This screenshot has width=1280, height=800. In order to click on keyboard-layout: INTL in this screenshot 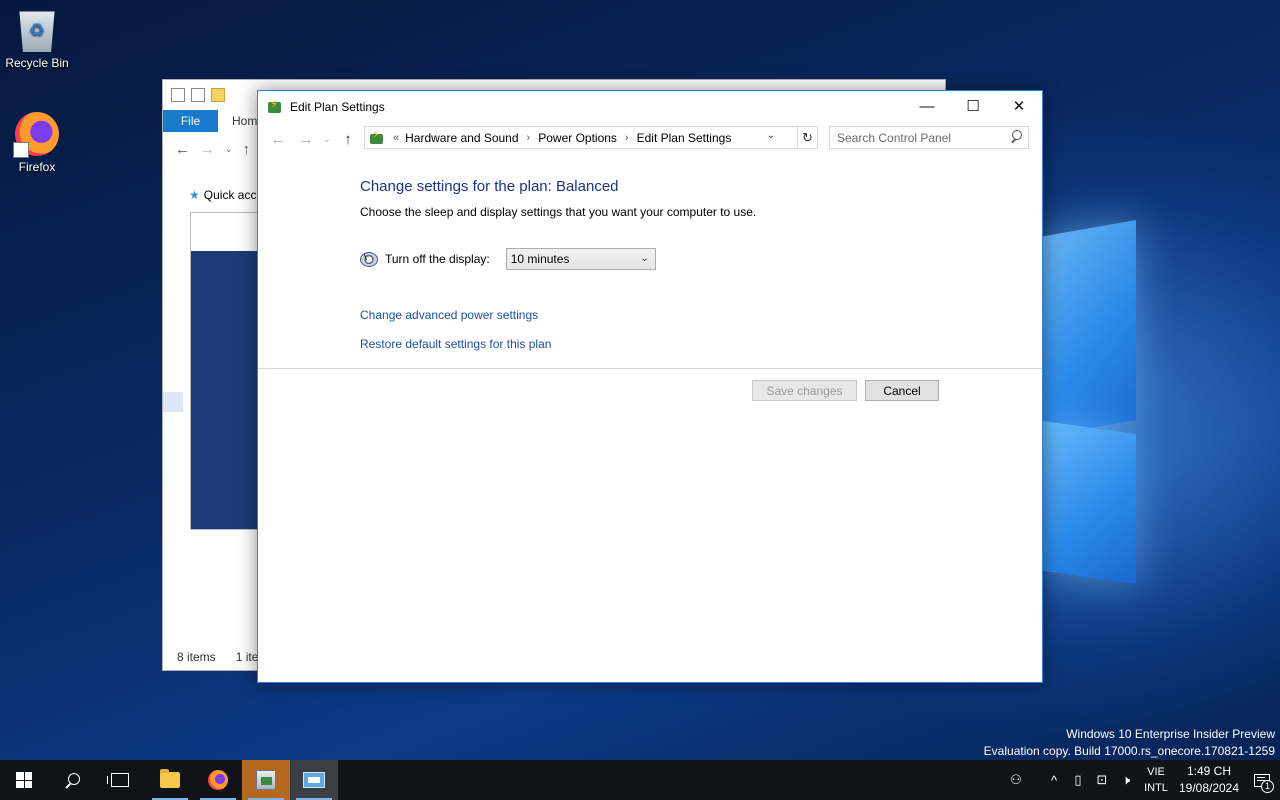, I will do `click(1156, 788)`.